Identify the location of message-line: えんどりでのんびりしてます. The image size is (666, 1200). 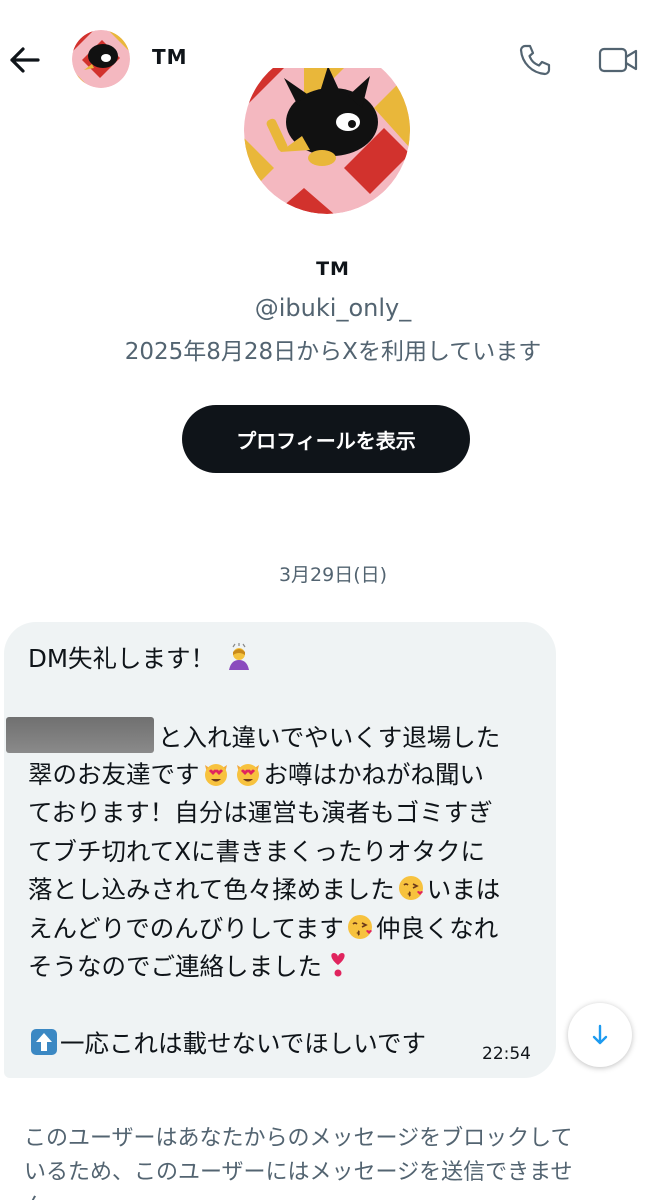
(186, 928).